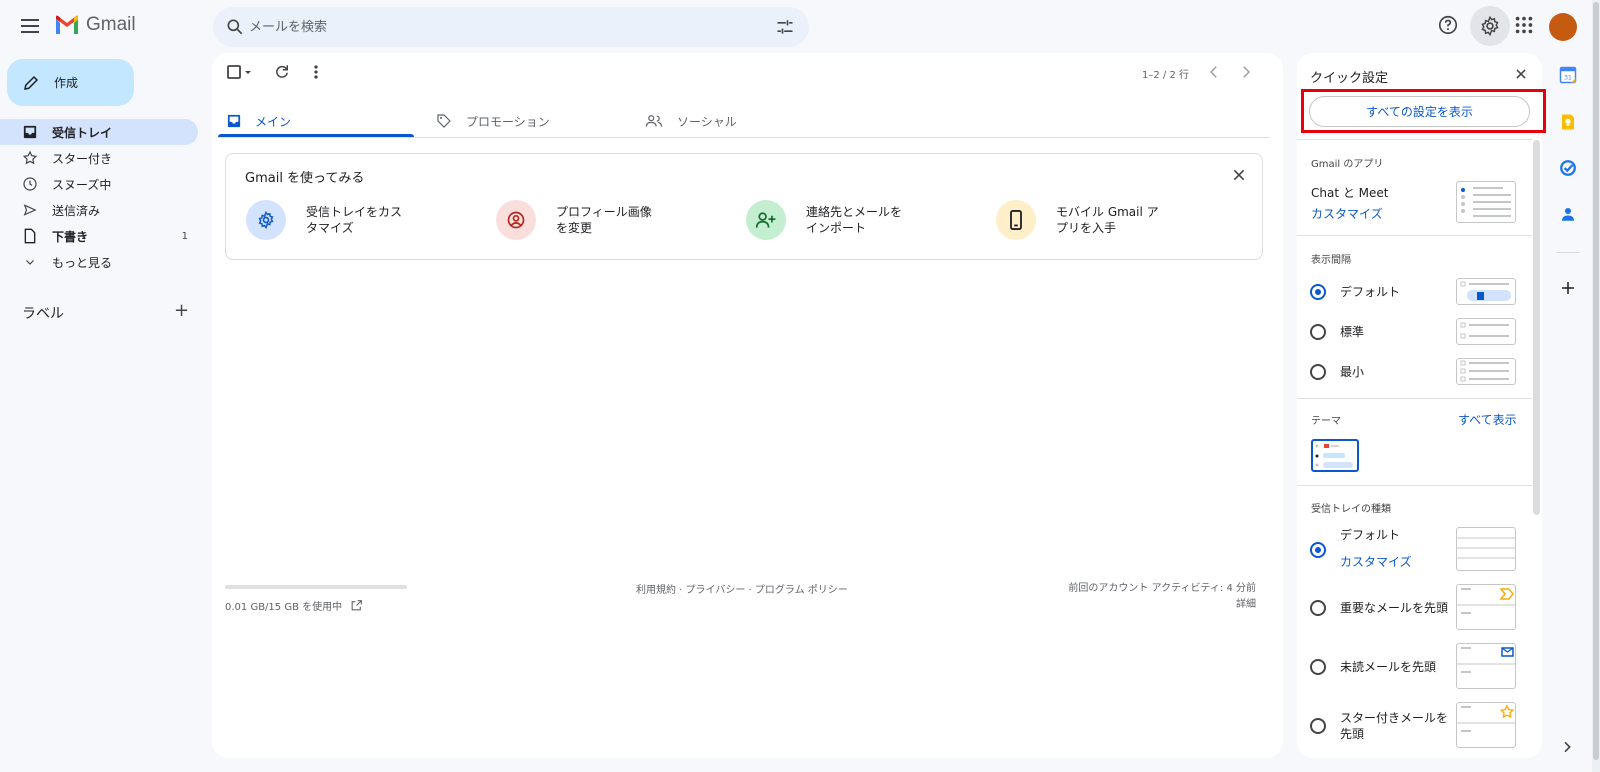 The width and height of the screenshot is (1600, 772). I want to click on storage-usage: 0.01 GB/15 GB を使用中, so click(294, 605).